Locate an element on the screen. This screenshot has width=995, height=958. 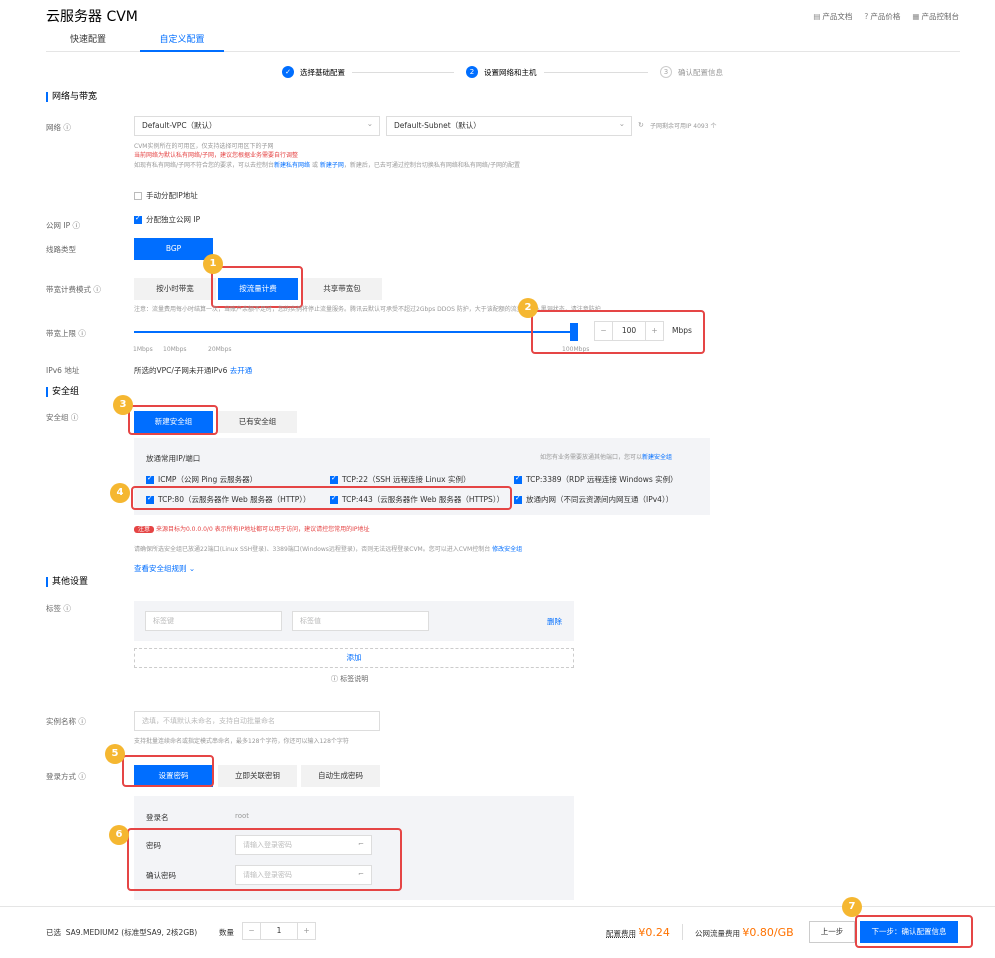
new-subnet-link: 新建子网 is located at coordinates (332, 165).